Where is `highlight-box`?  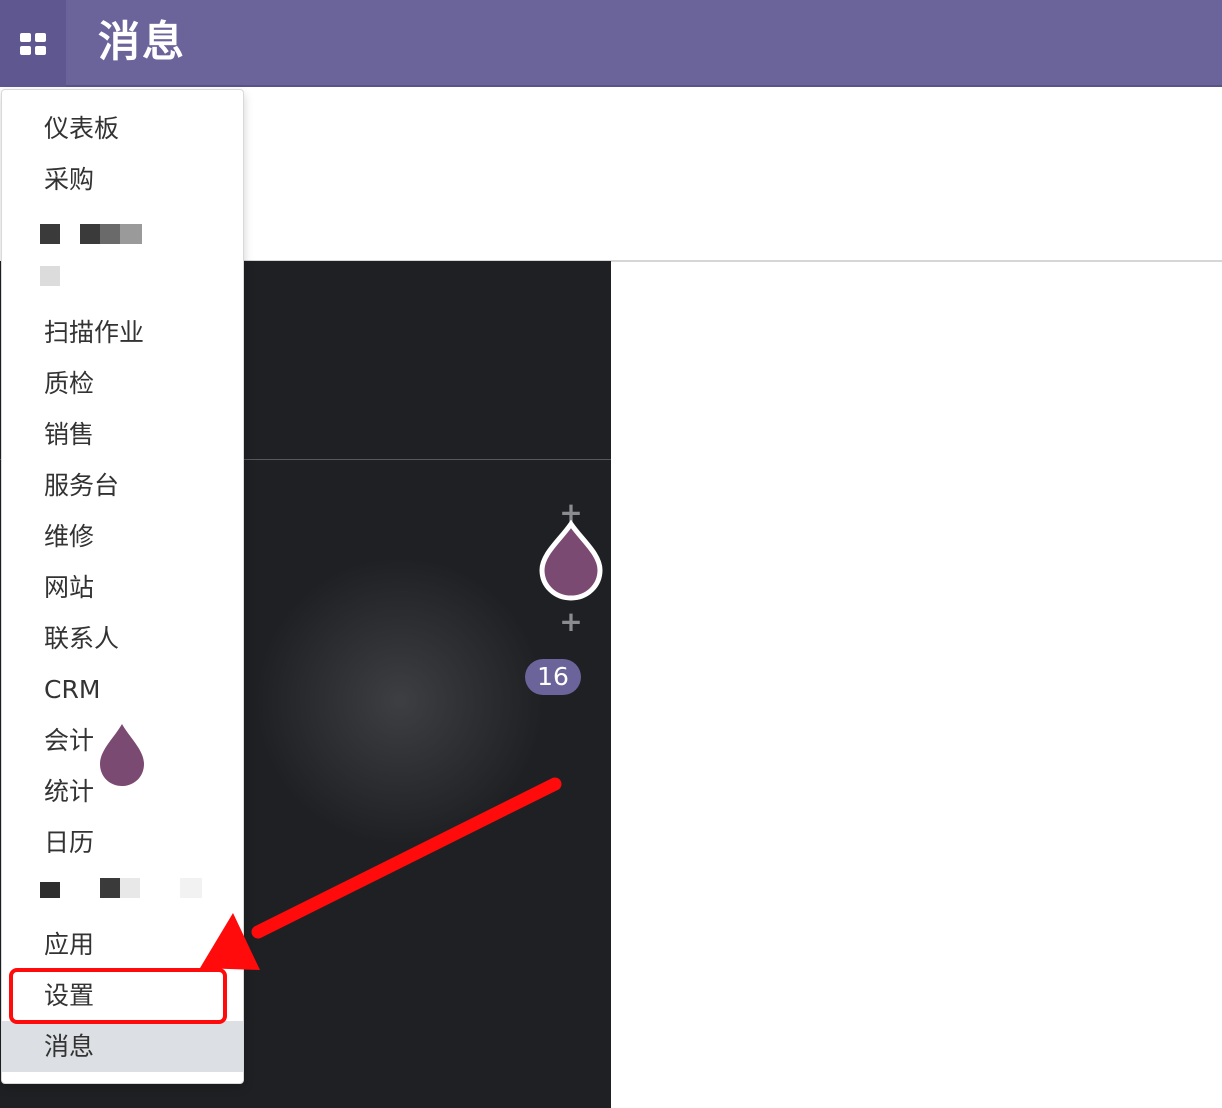 highlight-box is located at coordinates (118, 996).